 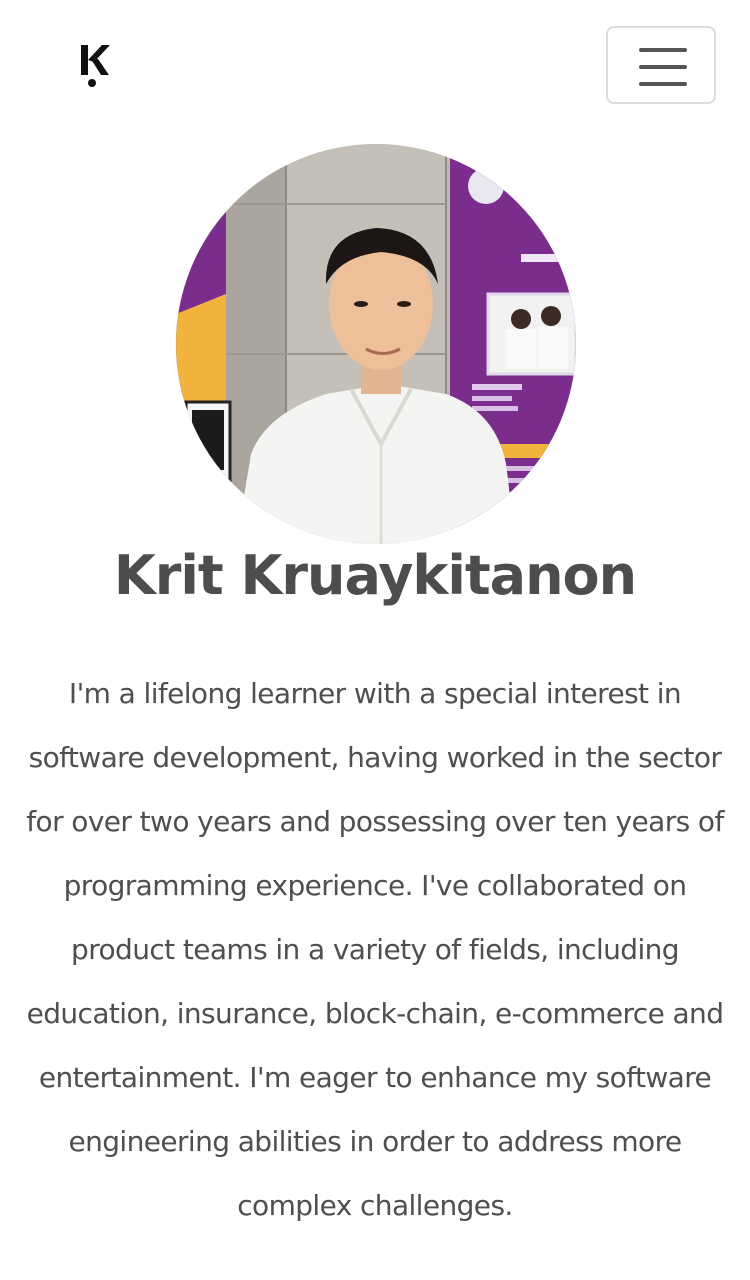 What do you see at coordinates (375, 66) in the screenshot?
I see `navbar` at bounding box center [375, 66].